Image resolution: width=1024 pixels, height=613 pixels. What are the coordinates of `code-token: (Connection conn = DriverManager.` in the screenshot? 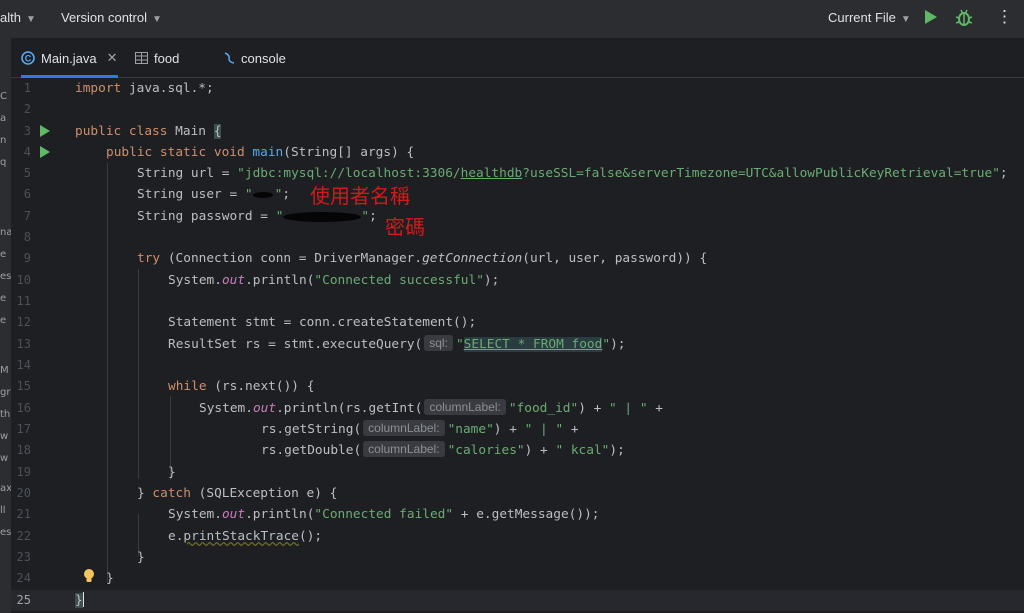 It's located at (291, 258).